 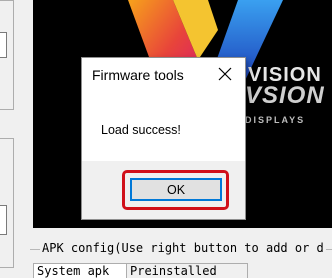 What do you see at coordinates (285, 95) in the screenshot?
I see `brand-name-large: VSION` at bounding box center [285, 95].